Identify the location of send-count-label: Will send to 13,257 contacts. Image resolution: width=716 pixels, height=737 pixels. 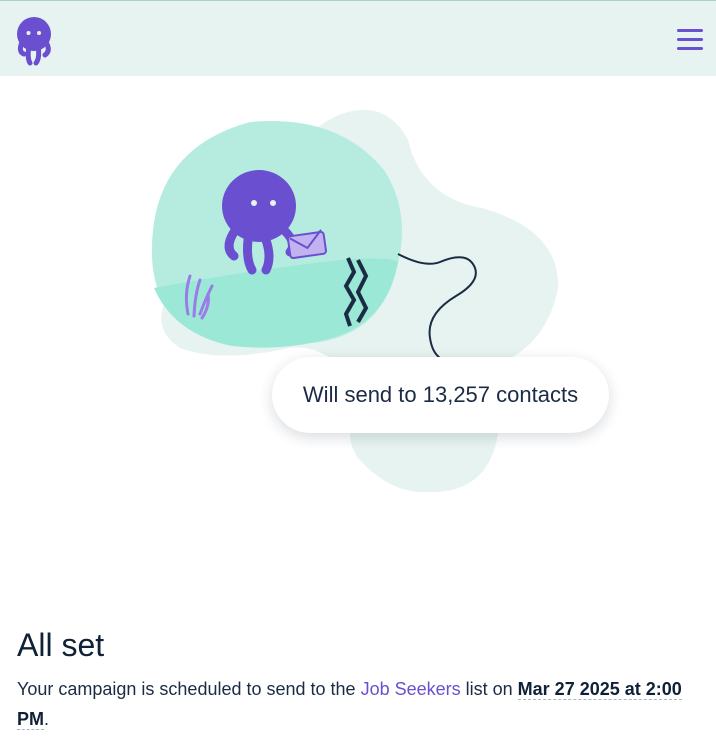
(440, 394).